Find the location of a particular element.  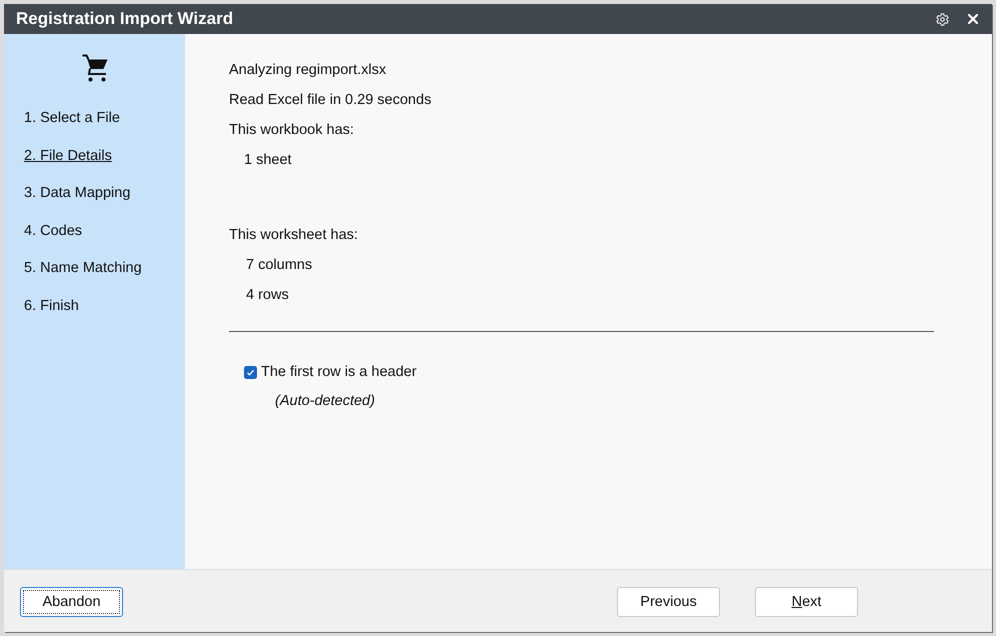

checkbox is located at coordinates (250, 372).